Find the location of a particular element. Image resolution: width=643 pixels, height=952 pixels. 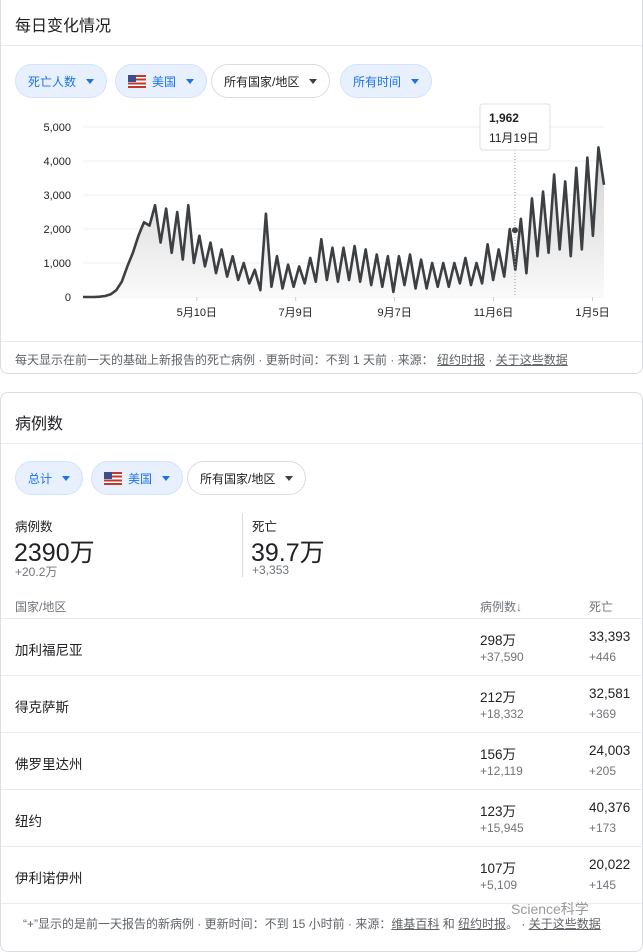

chip-label: 美国 is located at coordinates (140, 478).